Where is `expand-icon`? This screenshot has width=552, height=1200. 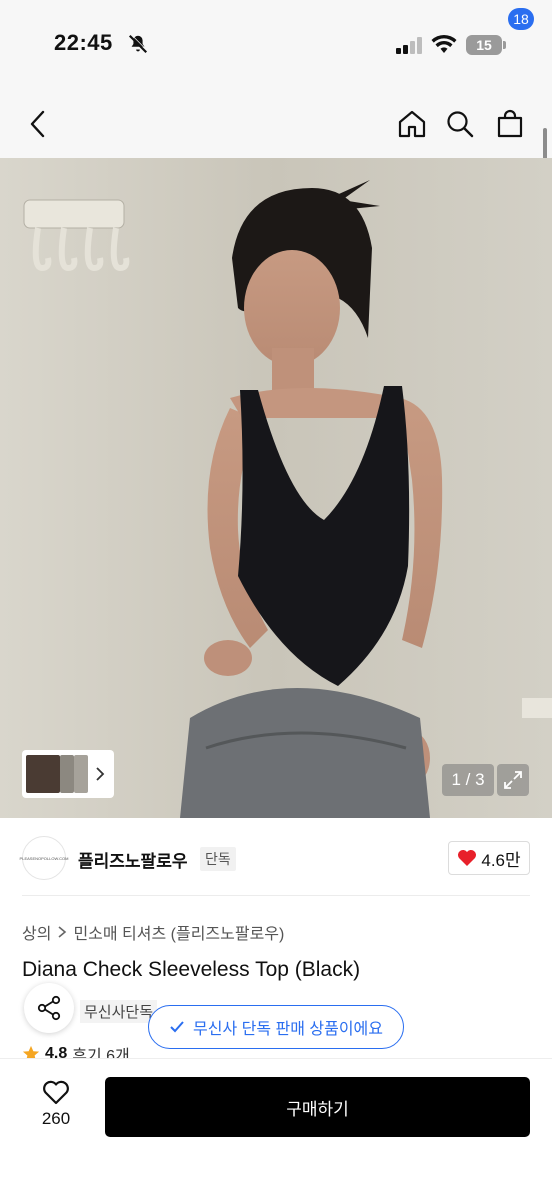 expand-icon is located at coordinates (513, 780).